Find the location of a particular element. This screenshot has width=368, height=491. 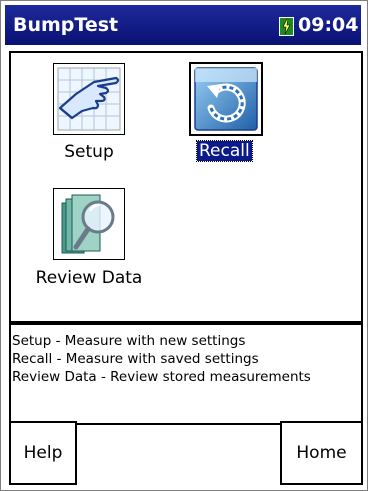

recall-app-icon is located at coordinates (226, 99).